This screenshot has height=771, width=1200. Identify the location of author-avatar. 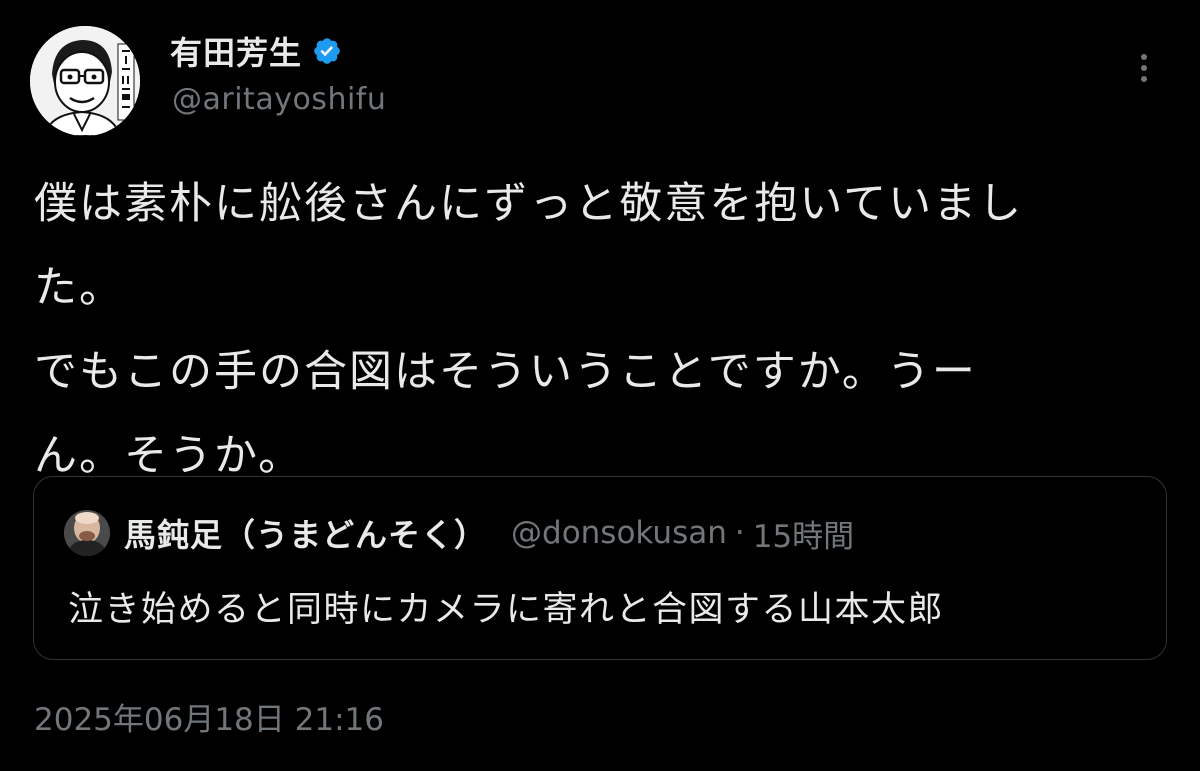
(85, 81).